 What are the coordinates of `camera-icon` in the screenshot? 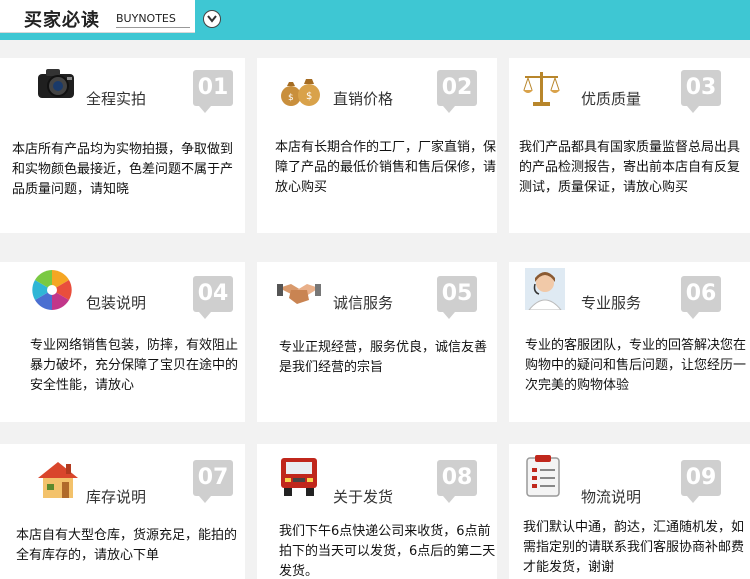 It's located at (56, 84).